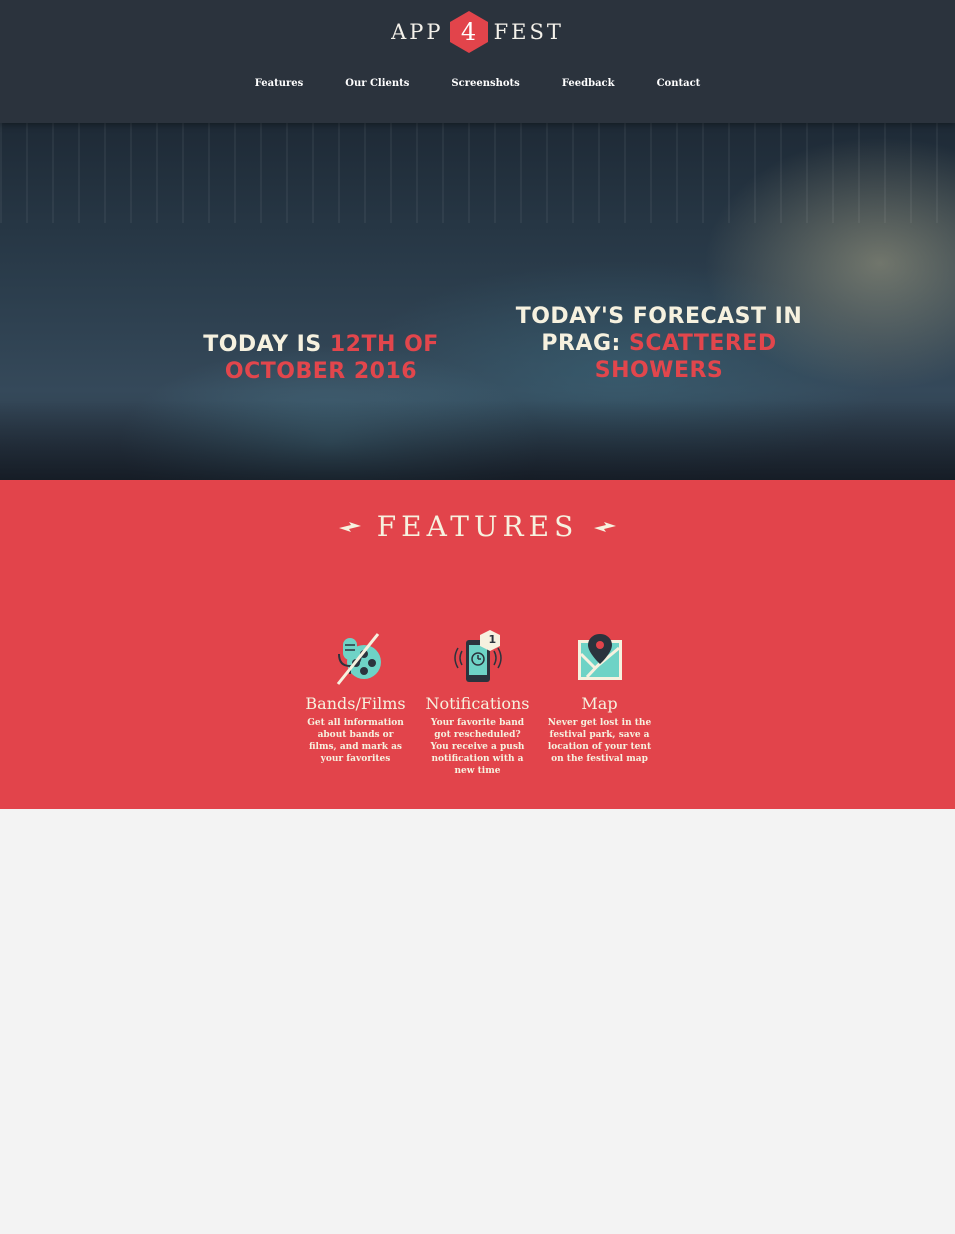 This screenshot has height=1234, width=955. Describe the element at coordinates (321, 358) in the screenshot. I see `today-date: Today is 12th of October 2016` at that location.